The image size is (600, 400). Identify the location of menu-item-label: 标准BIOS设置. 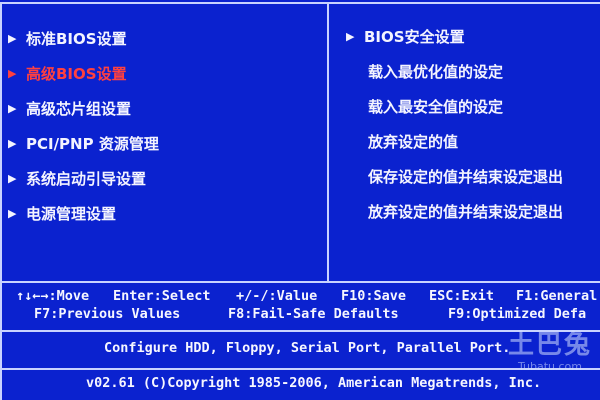
(76, 39).